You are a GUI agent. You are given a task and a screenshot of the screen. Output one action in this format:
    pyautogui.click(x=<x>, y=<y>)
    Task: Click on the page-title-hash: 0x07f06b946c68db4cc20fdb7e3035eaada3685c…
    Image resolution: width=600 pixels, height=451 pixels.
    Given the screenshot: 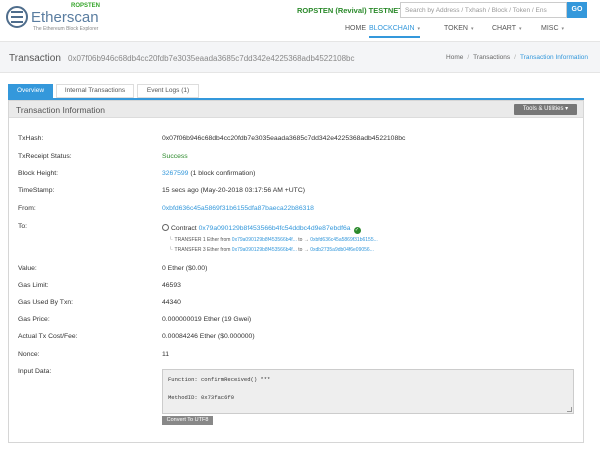 What is the action you would take?
    pyautogui.click(x=211, y=58)
    